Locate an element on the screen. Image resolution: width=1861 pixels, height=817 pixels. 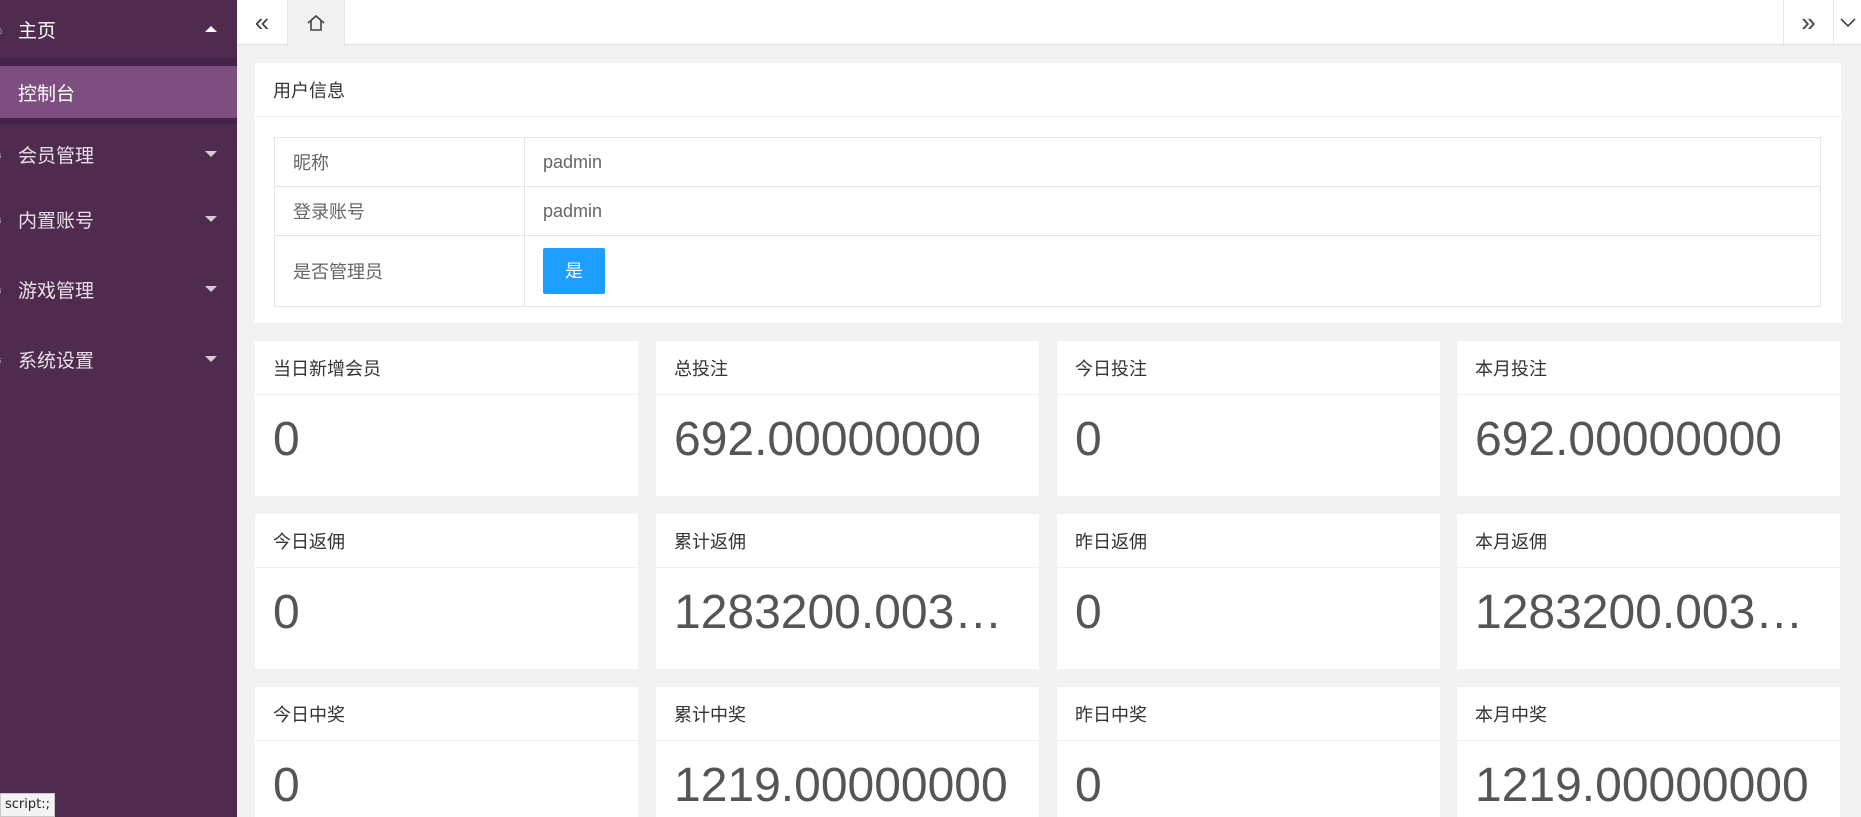
row-label: 登录账号 is located at coordinates (399, 211).